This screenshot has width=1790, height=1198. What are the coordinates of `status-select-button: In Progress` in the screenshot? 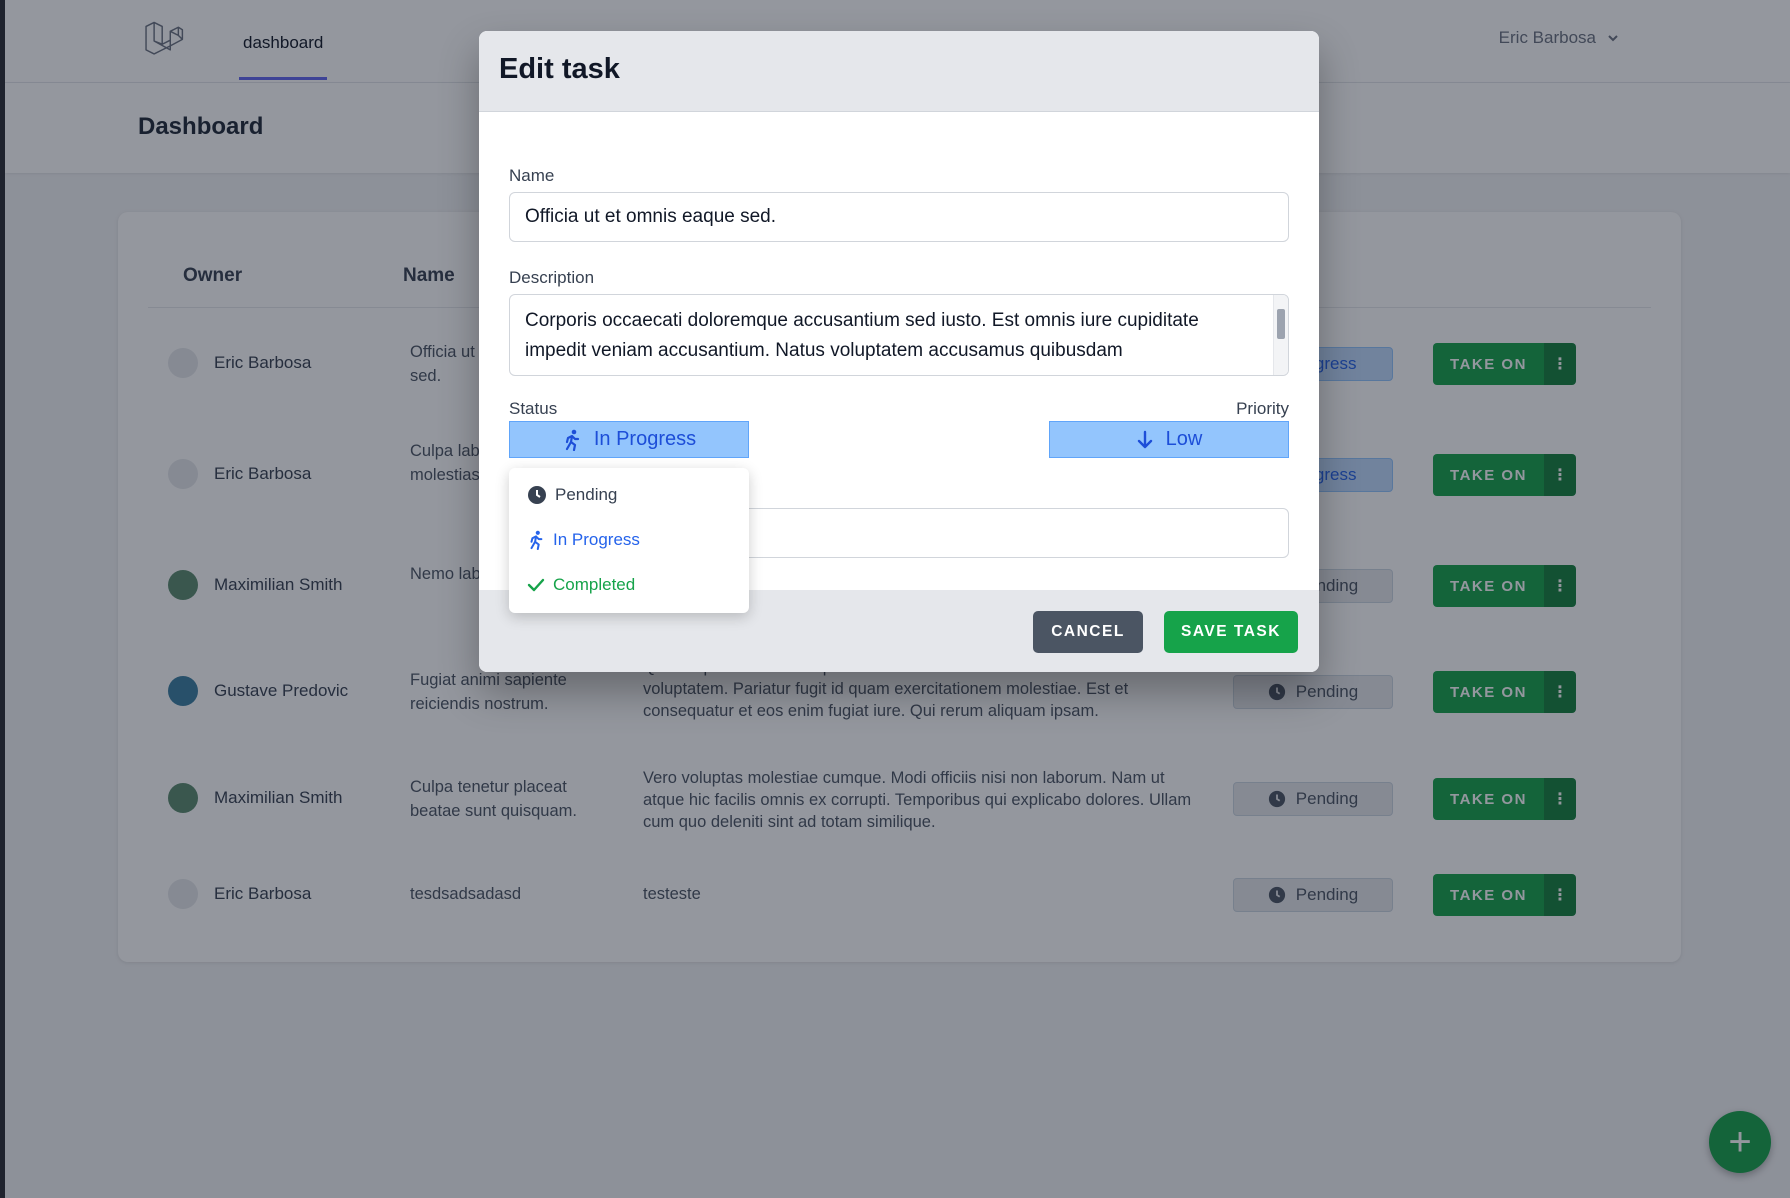 It's located at (629, 439).